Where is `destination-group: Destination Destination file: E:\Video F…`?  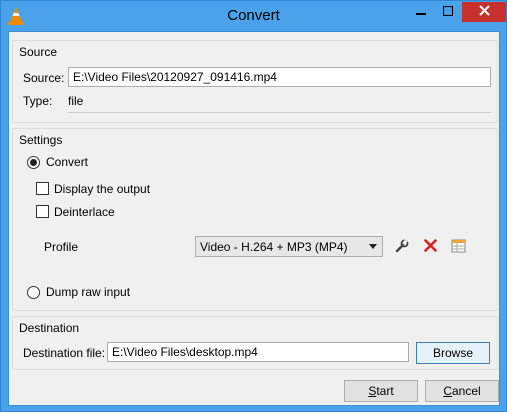
destination-group: Destination Destination file: E:\Video F… is located at coordinates (255, 343).